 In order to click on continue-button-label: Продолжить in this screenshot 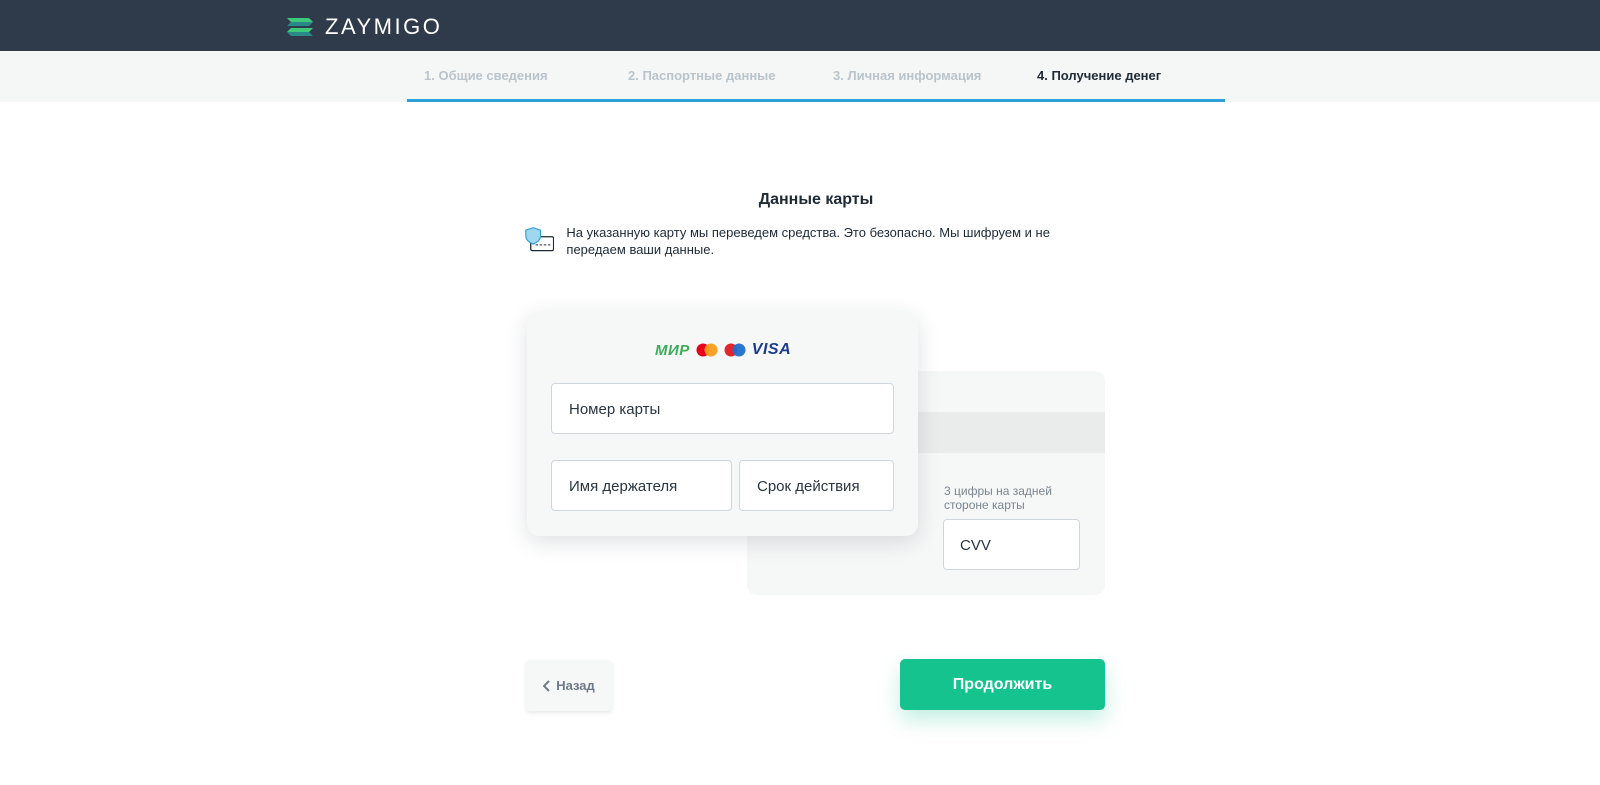, I will do `click(1002, 684)`.